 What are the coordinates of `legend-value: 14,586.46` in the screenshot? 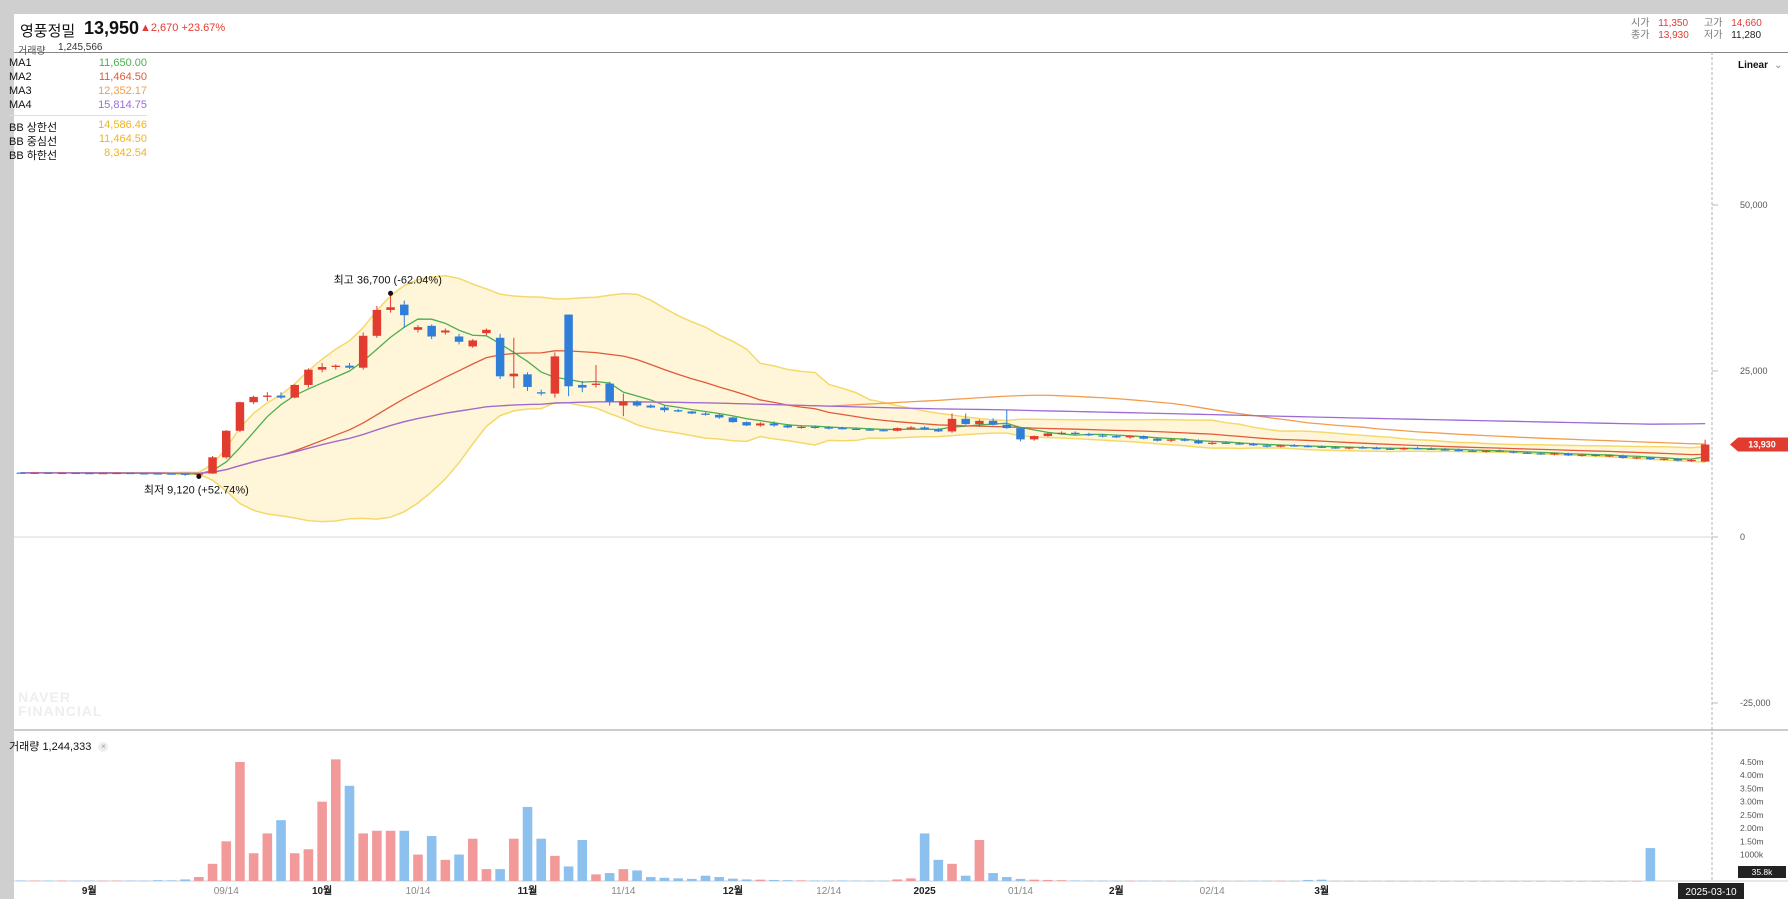 It's located at (122, 125).